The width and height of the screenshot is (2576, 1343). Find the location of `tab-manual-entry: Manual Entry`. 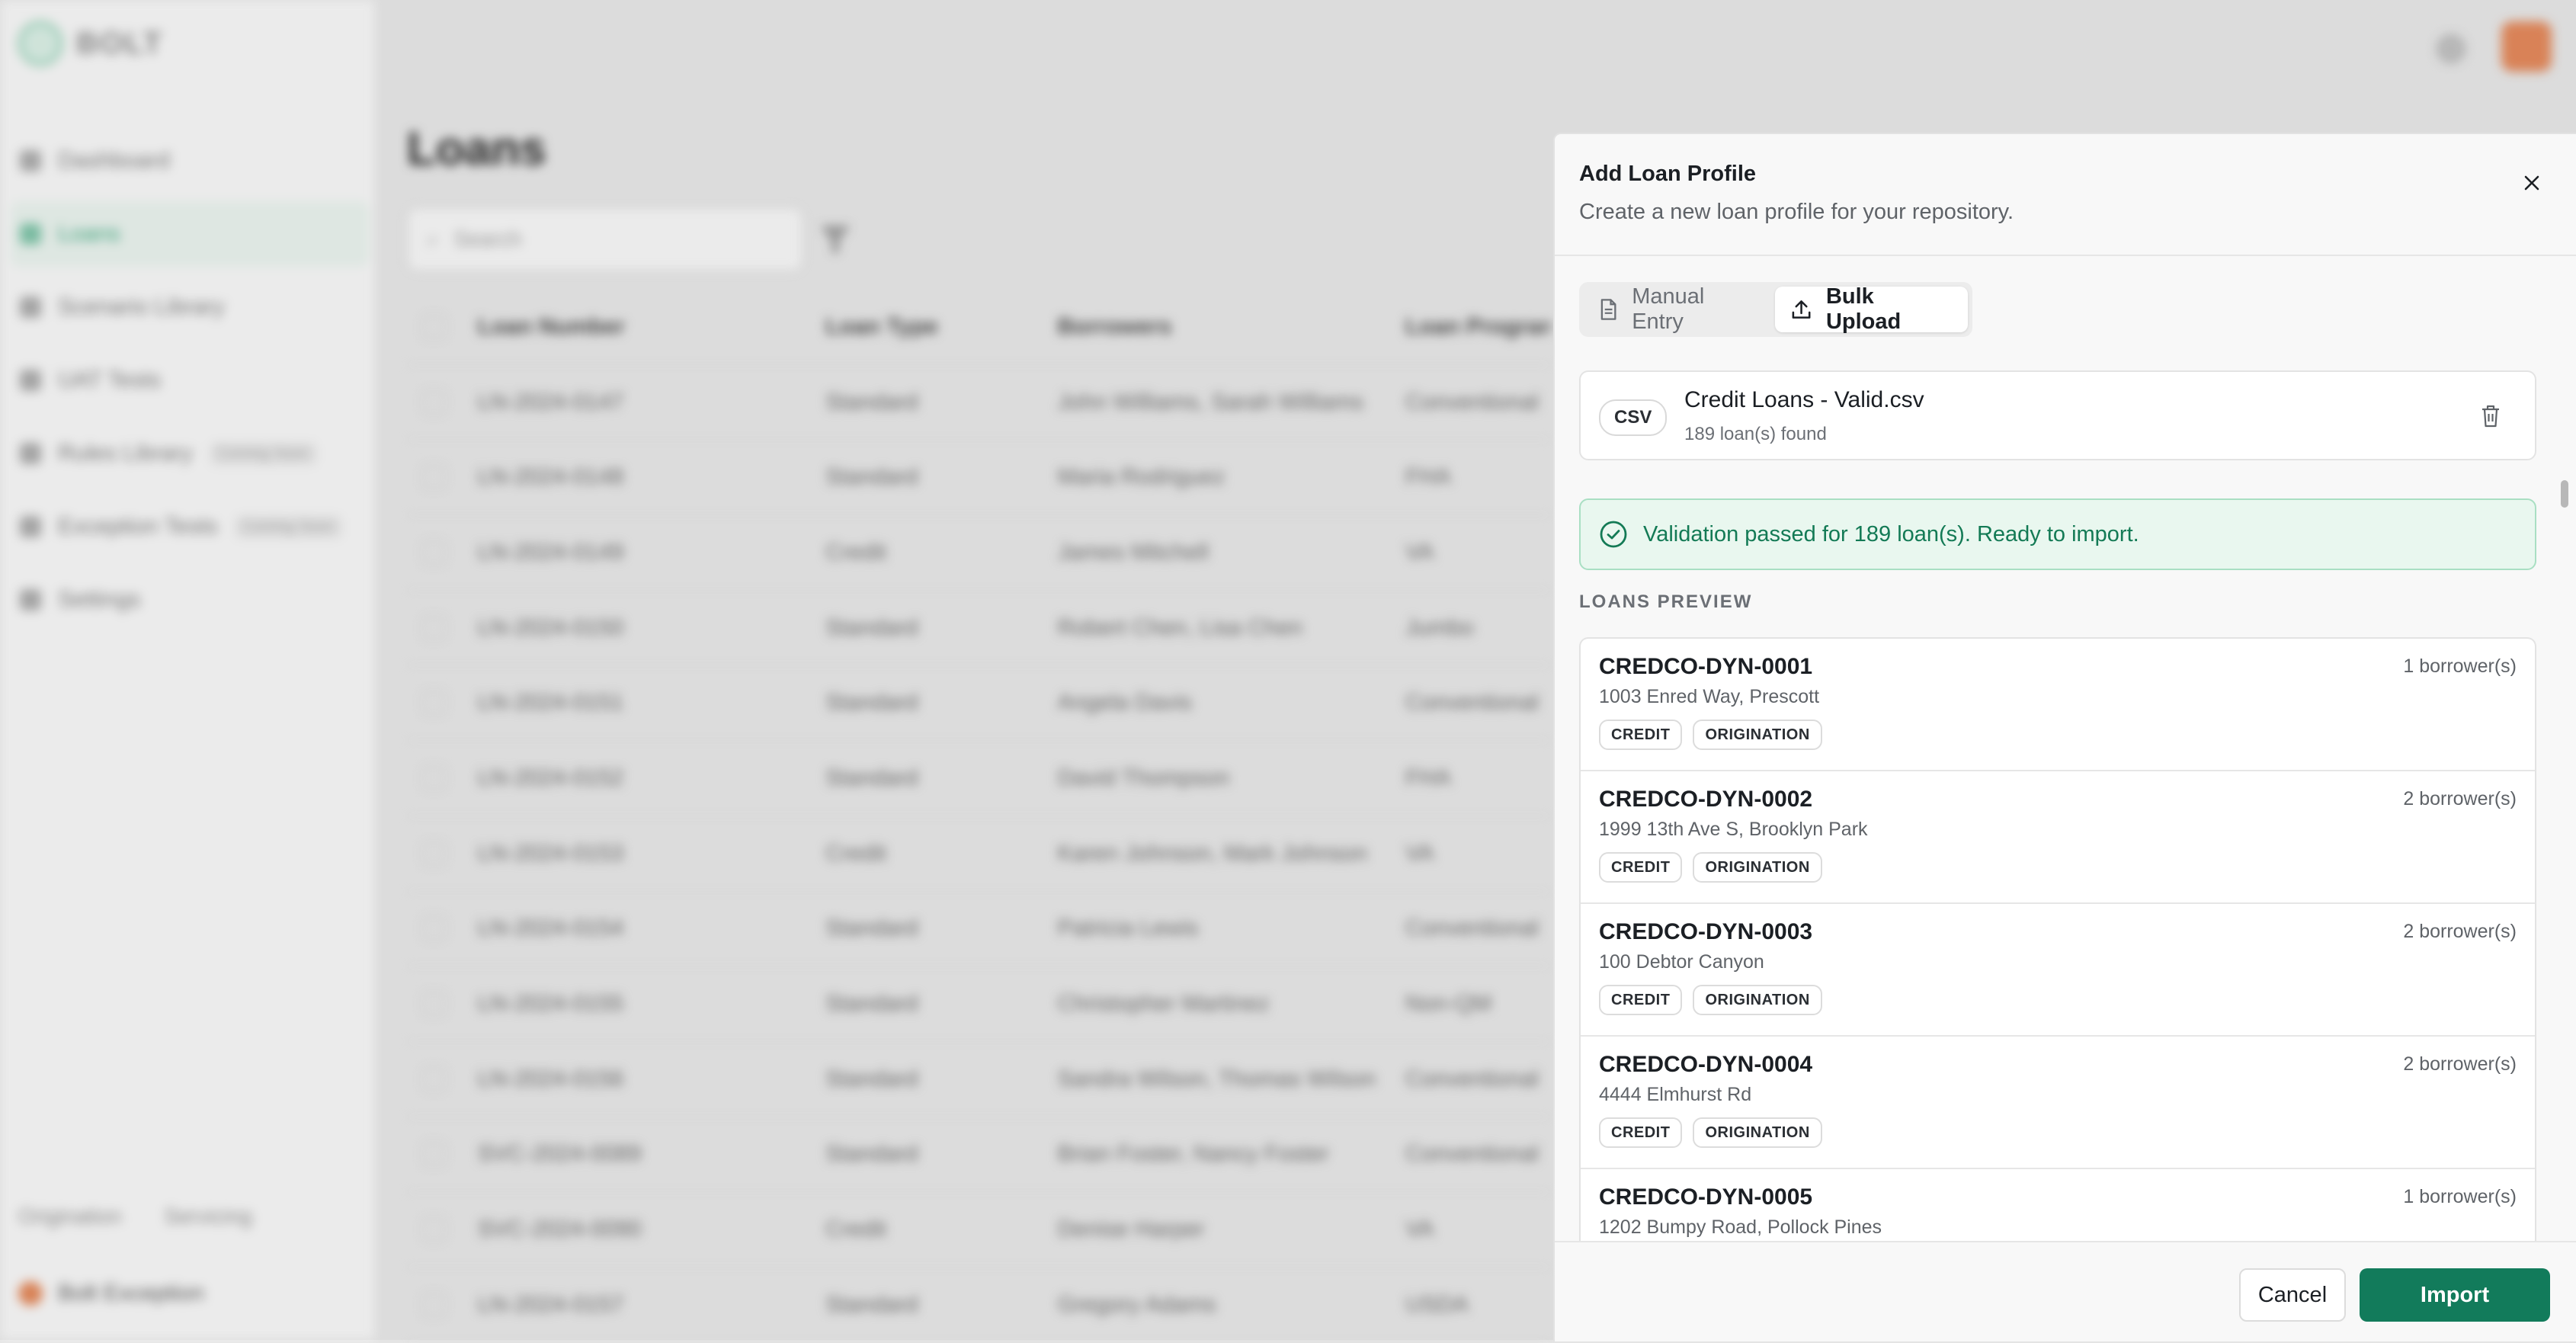

tab-manual-entry: Manual Entry is located at coordinates (1679, 309).